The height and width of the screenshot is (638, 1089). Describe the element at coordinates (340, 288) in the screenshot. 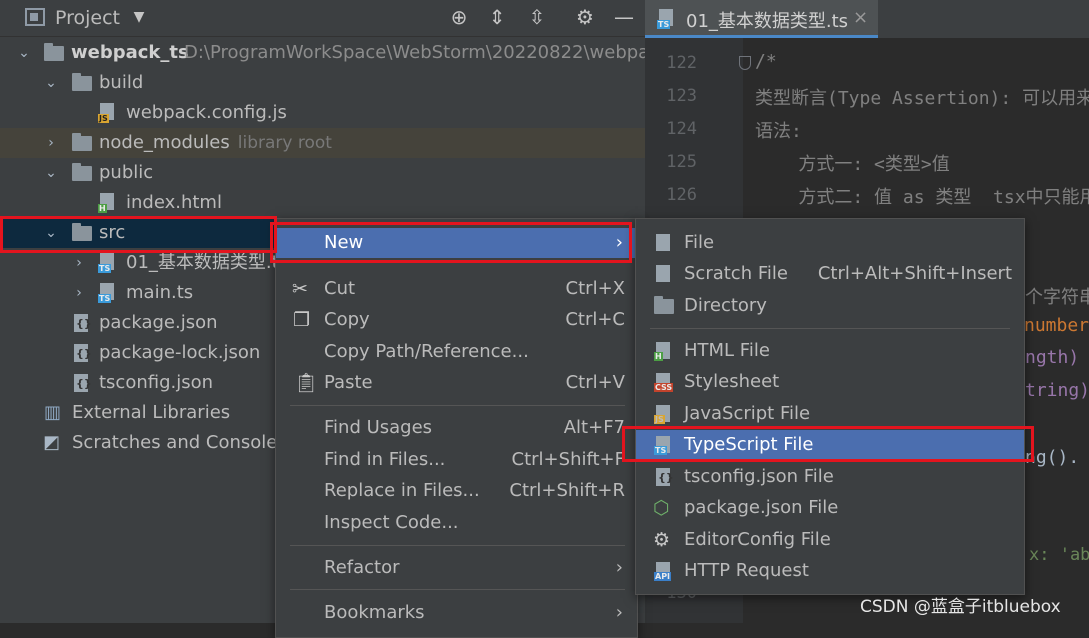

I see `menu-item-label: Cut` at that location.